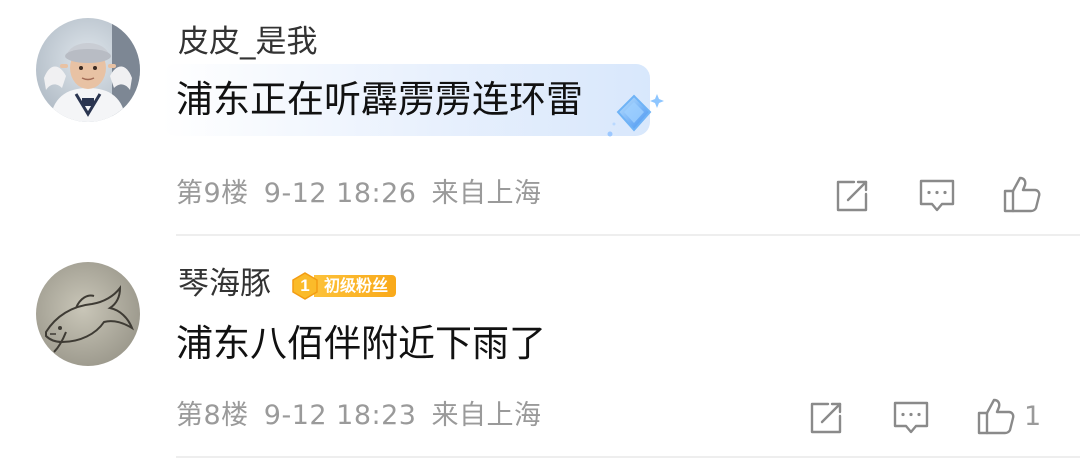 The width and height of the screenshot is (1080, 458). I want to click on badge-level-icon: 1, so click(304, 286).